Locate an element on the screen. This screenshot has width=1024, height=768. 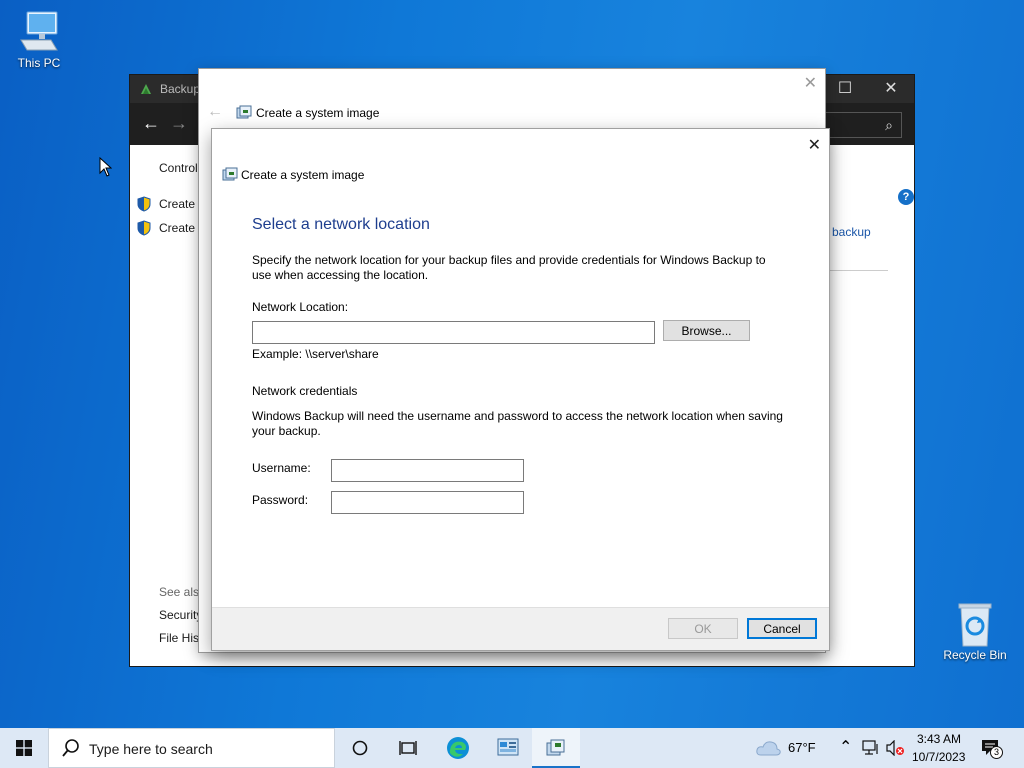
network-location-input is located at coordinates (453, 332).